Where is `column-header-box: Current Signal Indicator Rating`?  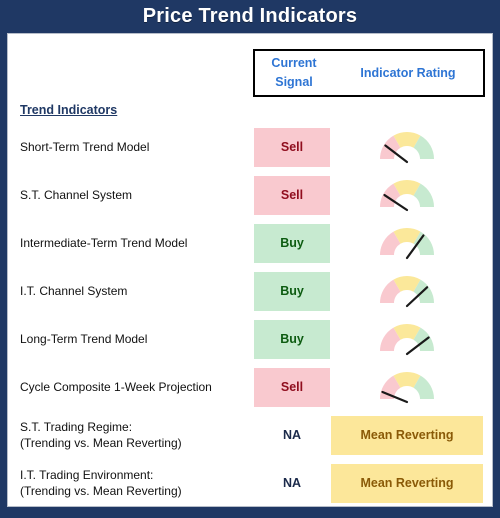 column-header-box: Current Signal Indicator Rating is located at coordinates (369, 73).